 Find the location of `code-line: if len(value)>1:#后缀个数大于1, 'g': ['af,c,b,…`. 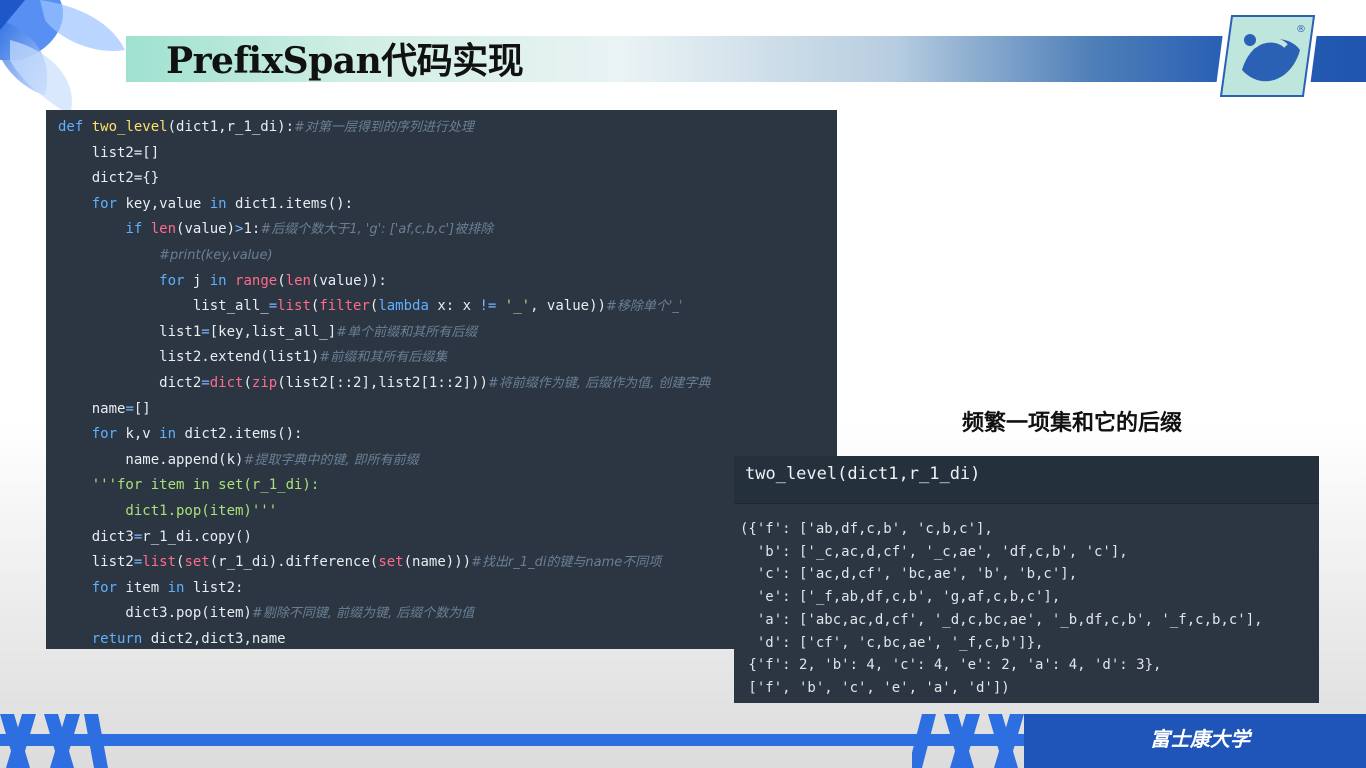

code-line: if len(value)>1:#后缀个数大于1, 'g': ['af,c,b,… is located at coordinates (309, 229).